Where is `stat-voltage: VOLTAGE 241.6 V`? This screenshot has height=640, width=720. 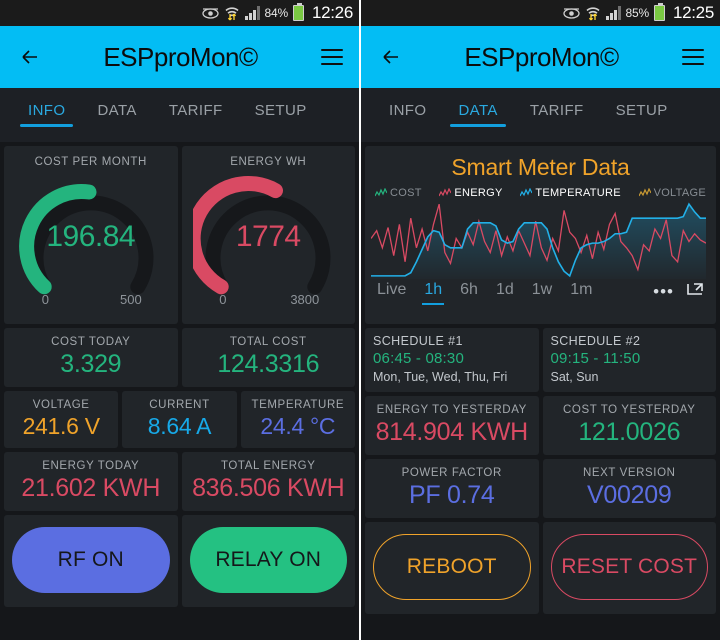 stat-voltage: VOLTAGE 241.6 V is located at coordinates (61, 419).